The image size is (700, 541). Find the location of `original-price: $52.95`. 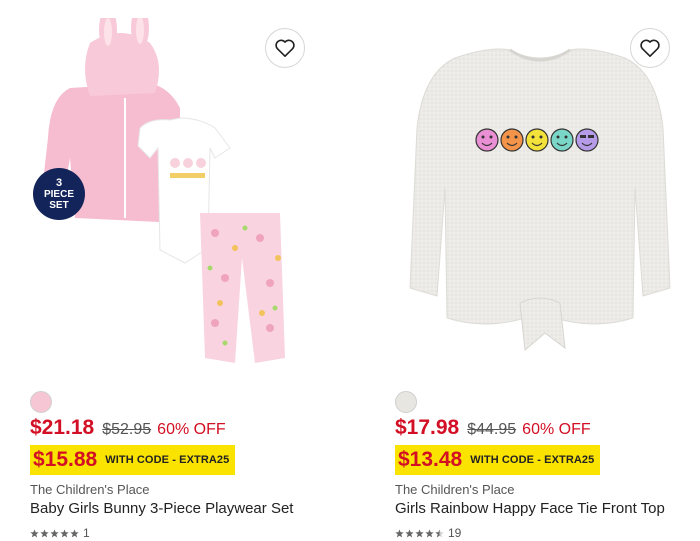

original-price: $52.95 is located at coordinates (127, 429).